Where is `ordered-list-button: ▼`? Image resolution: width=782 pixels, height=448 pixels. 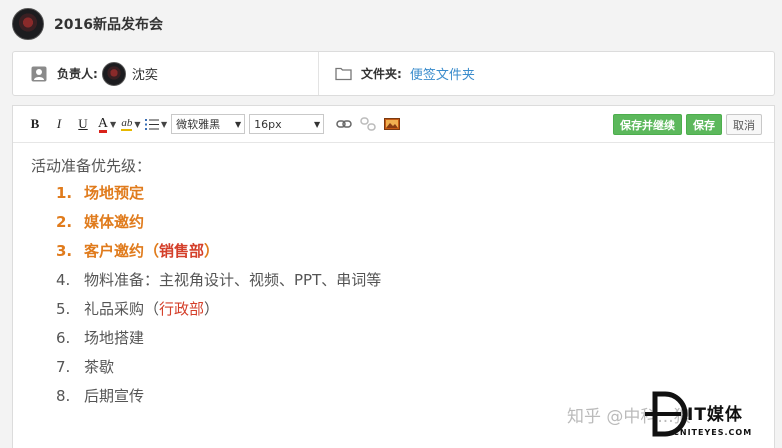
ordered-list-button: ▼ is located at coordinates (156, 124).